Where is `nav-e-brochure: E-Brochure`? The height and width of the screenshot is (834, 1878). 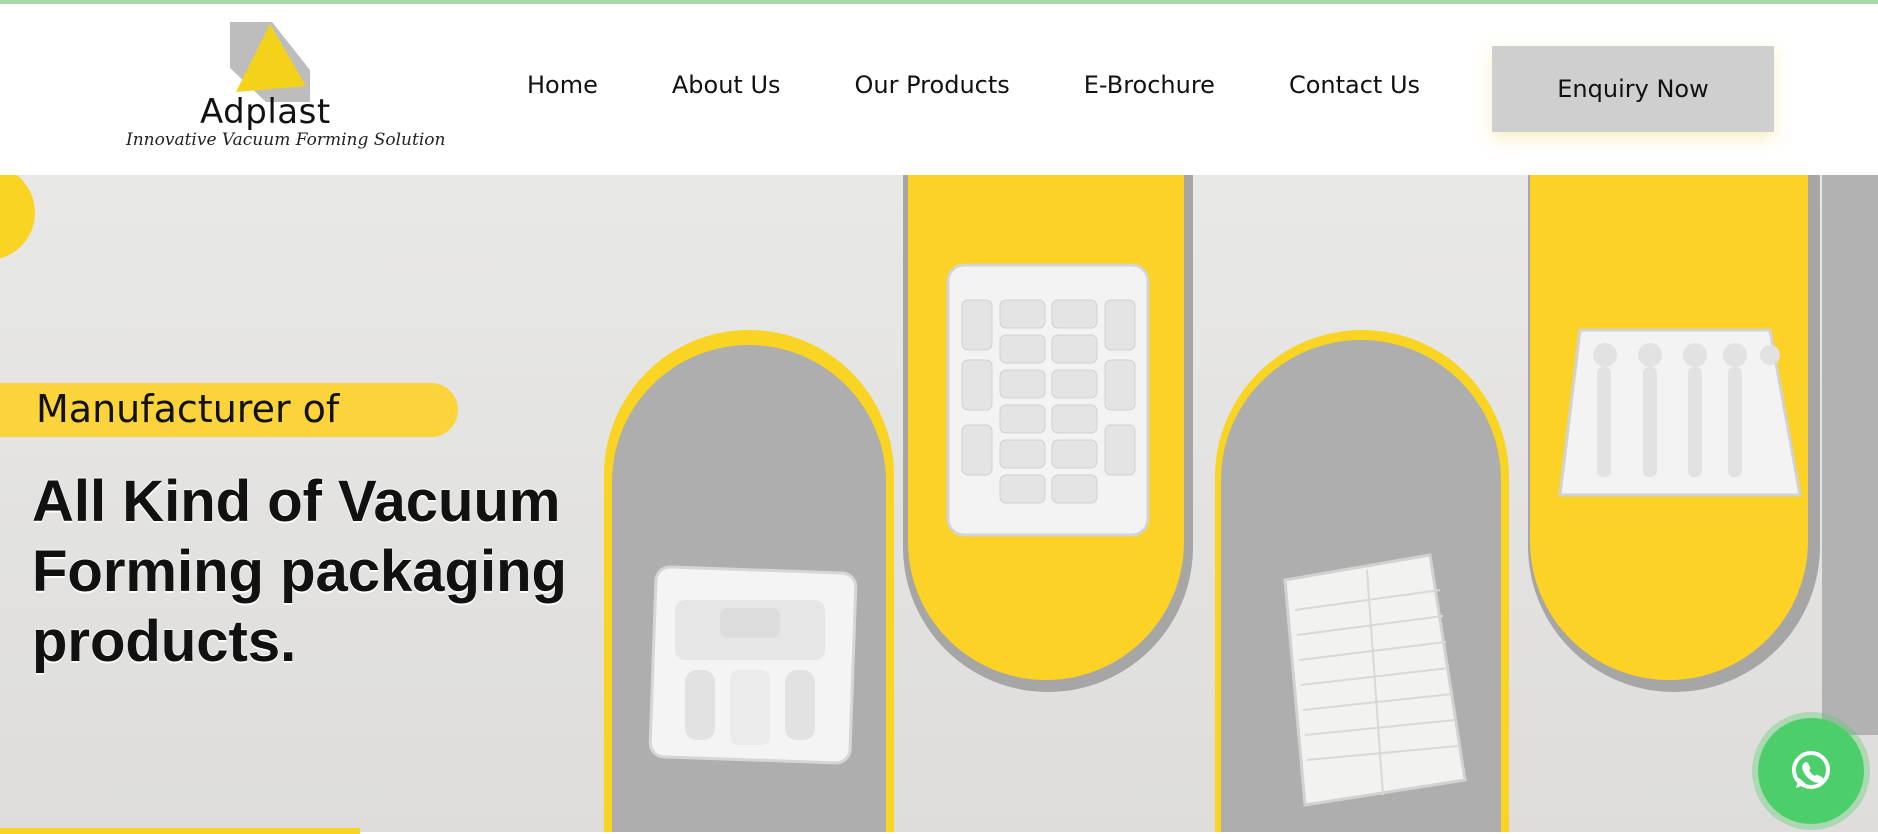
nav-e-brochure: E-Brochure is located at coordinates (1149, 85).